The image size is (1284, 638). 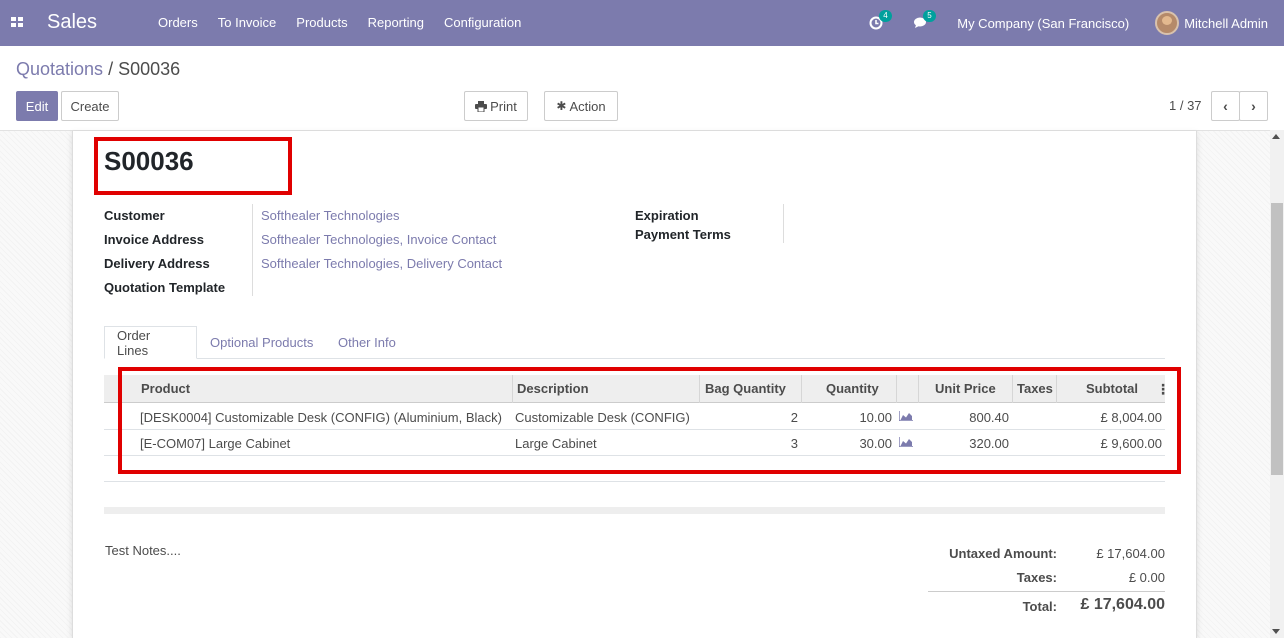 I want to click on scroll-up-arrow-icon, so click(x=1276, y=136).